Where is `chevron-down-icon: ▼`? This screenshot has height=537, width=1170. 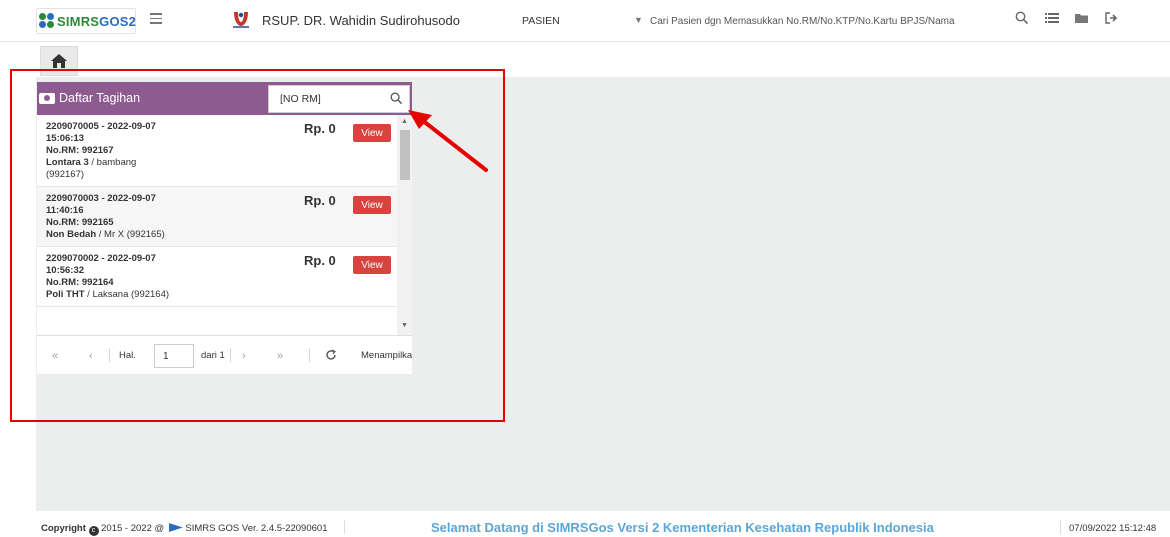
chevron-down-icon: ▼ is located at coordinates (638, 20).